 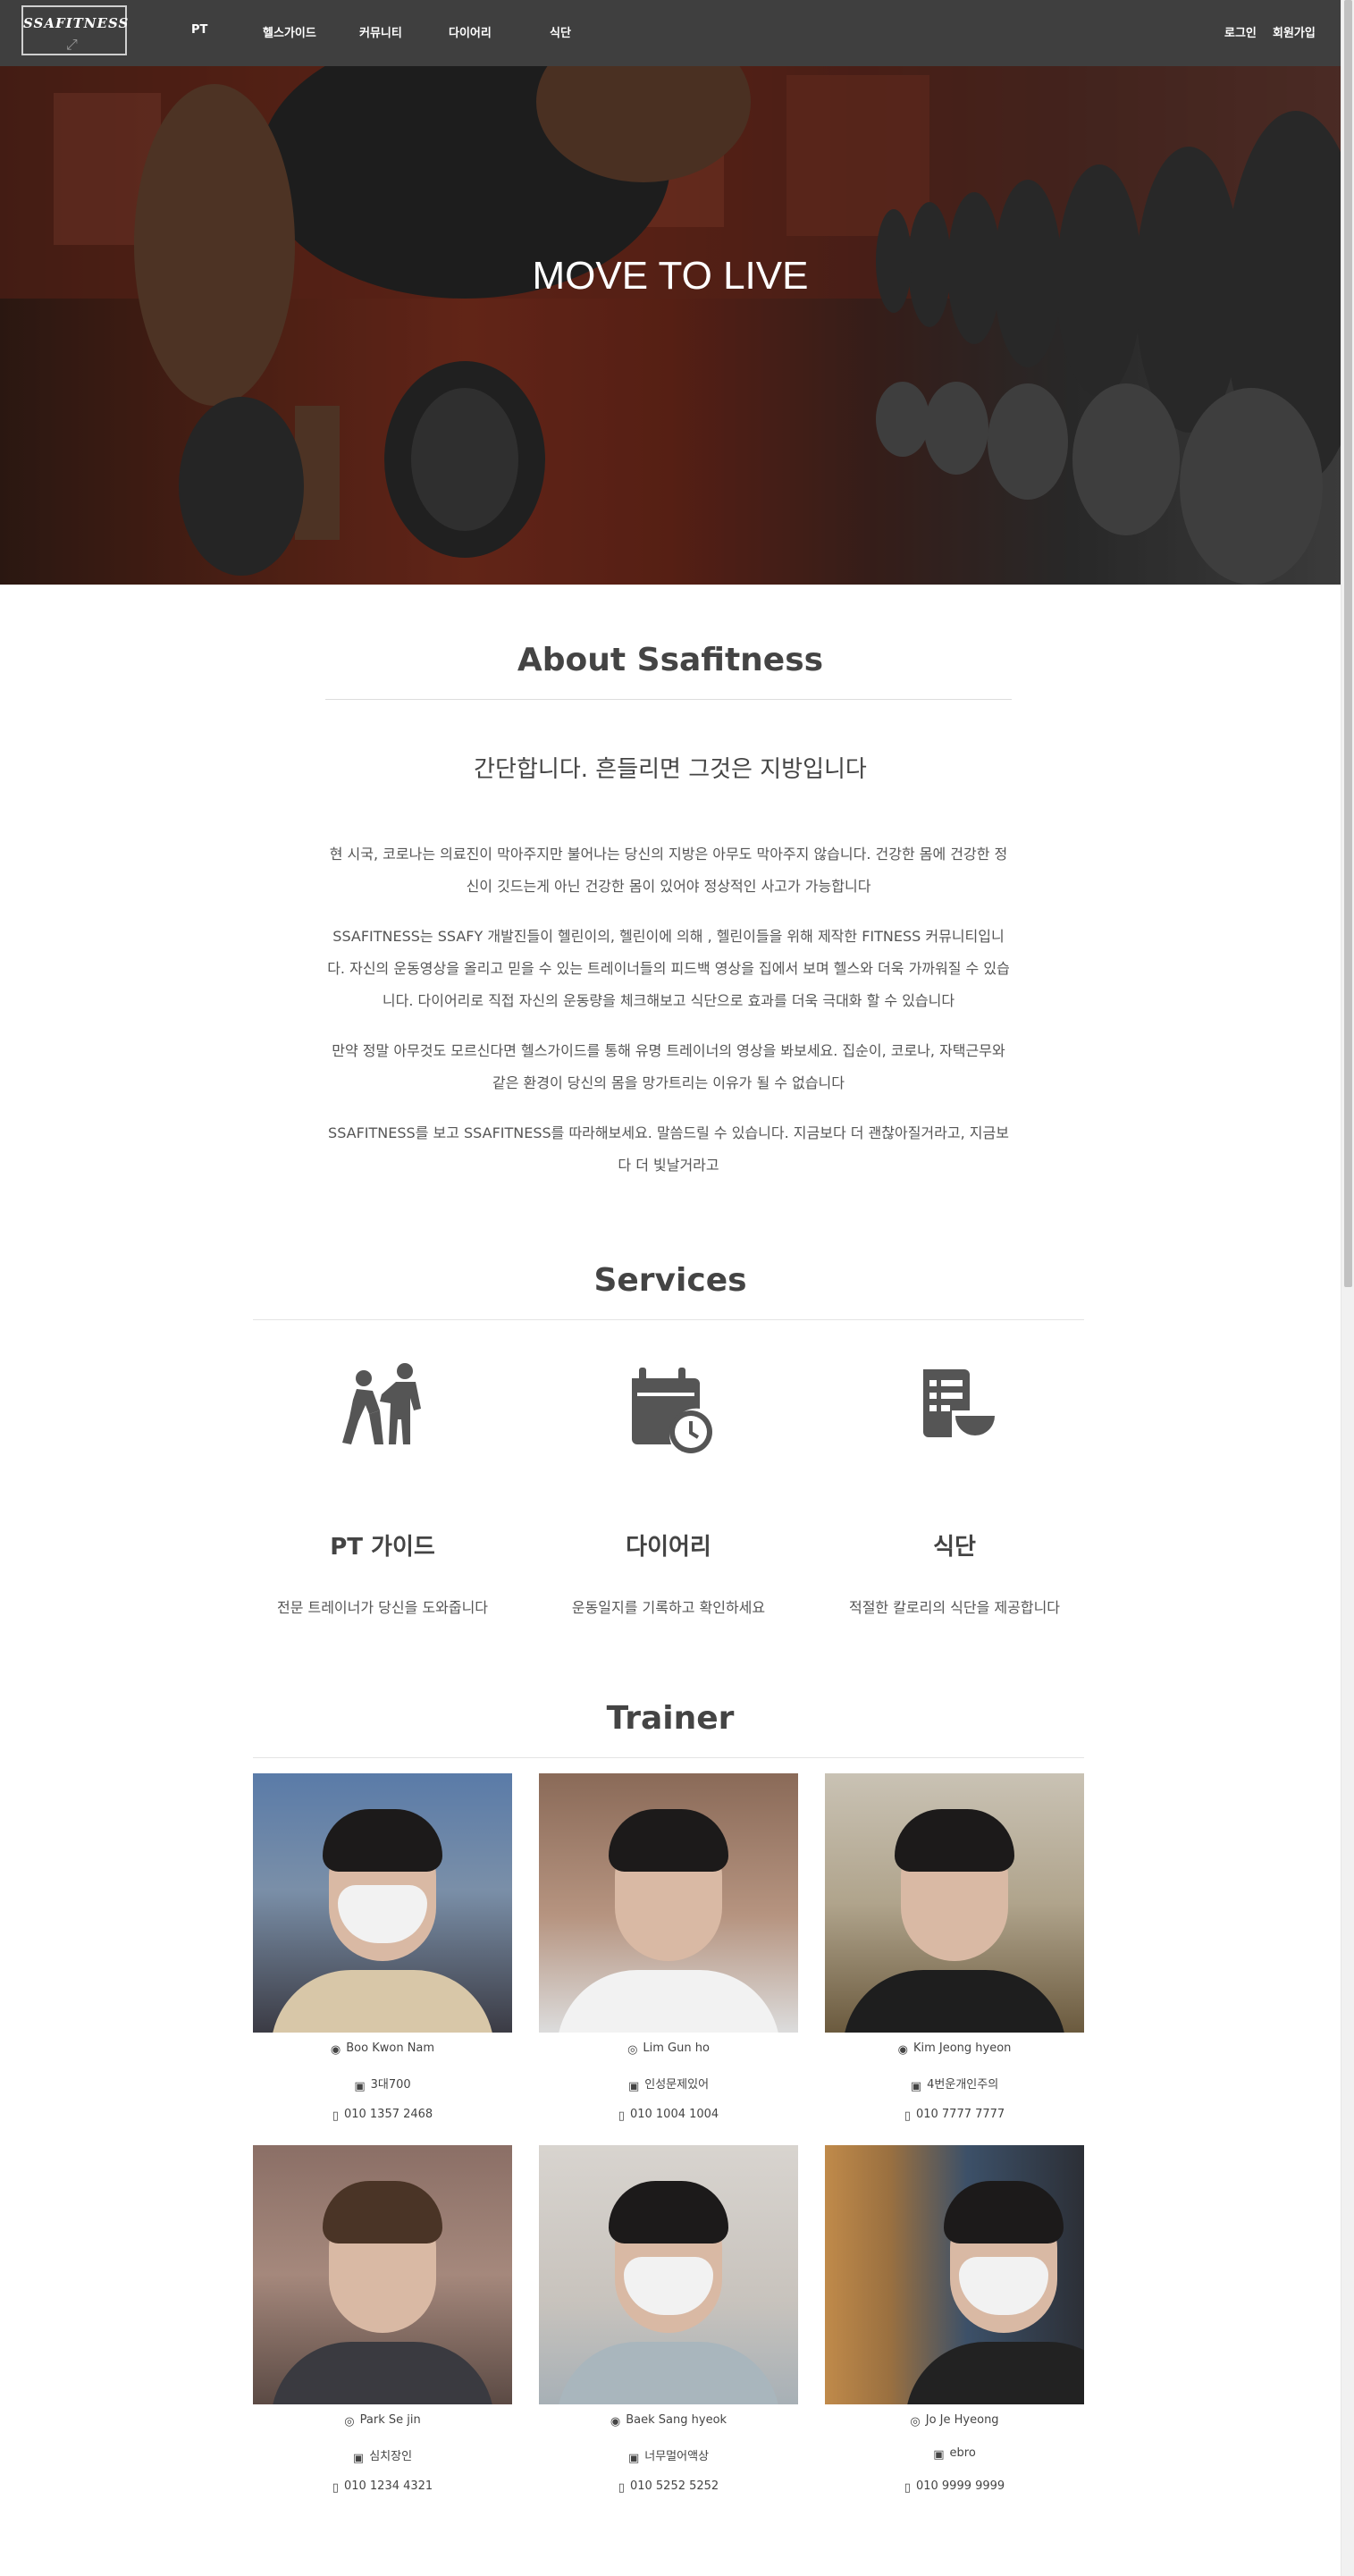 What do you see at coordinates (1294, 32) in the screenshot?
I see `signup-link: 회원가입` at bounding box center [1294, 32].